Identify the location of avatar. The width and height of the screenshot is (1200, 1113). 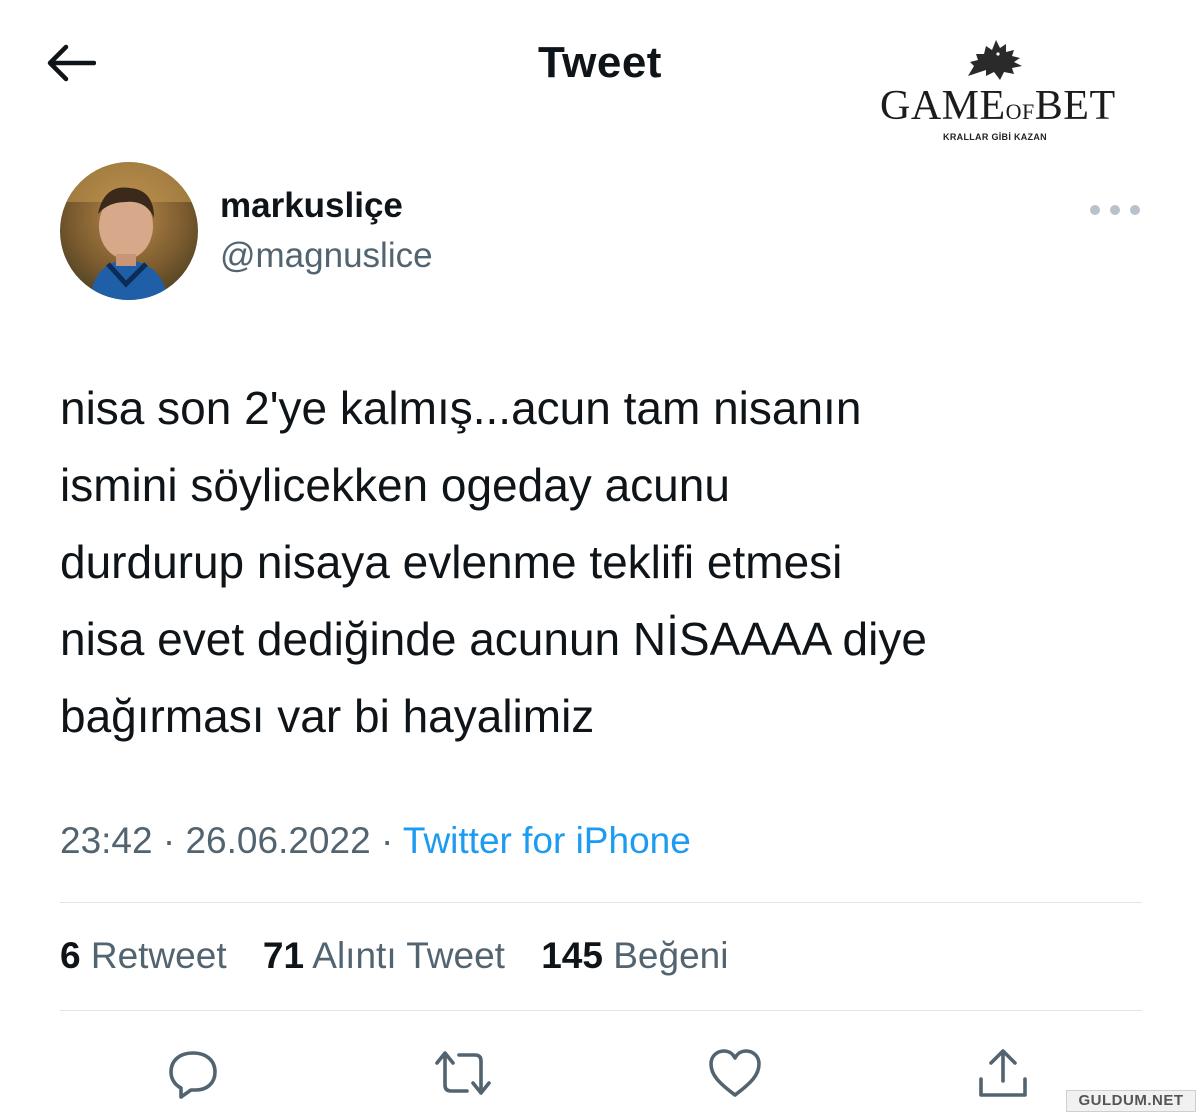
(129, 231).